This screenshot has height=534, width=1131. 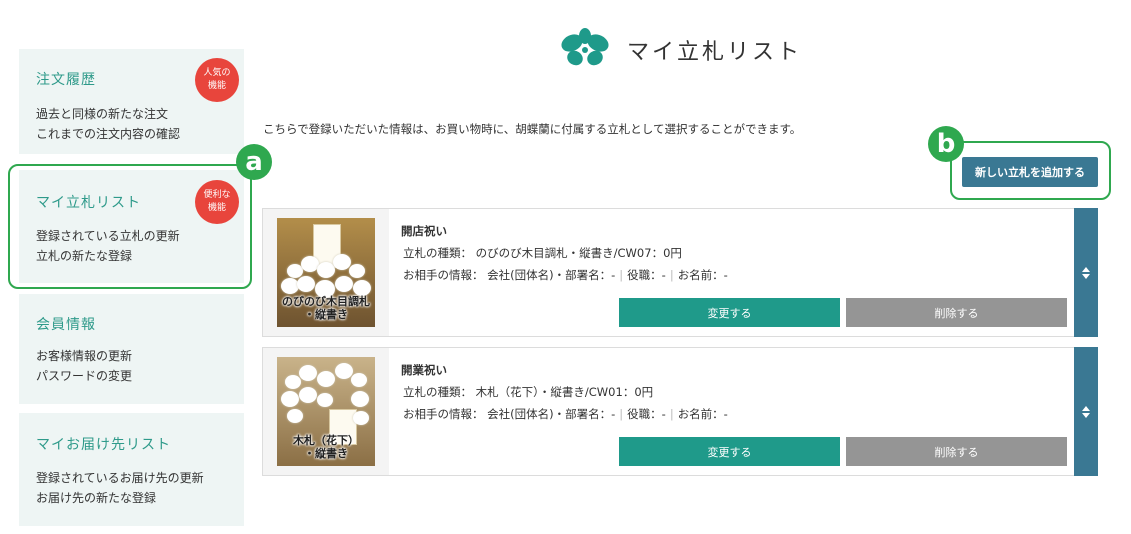 I want to click on add-new-tag-button: 新しい立札を追加する, so click(x=1030, y=172).